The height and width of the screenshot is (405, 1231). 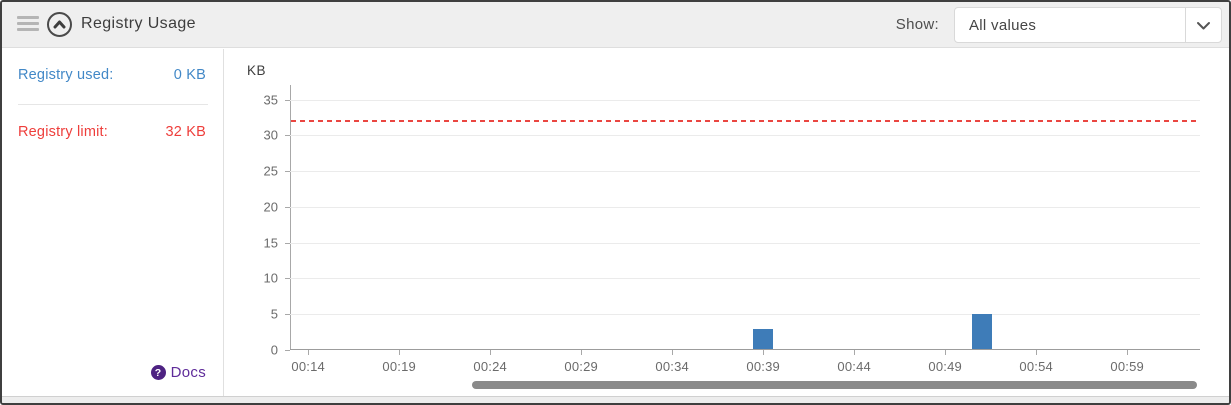 I want to click on x-tick-label: 00:54, so click(x=1036, y=366).